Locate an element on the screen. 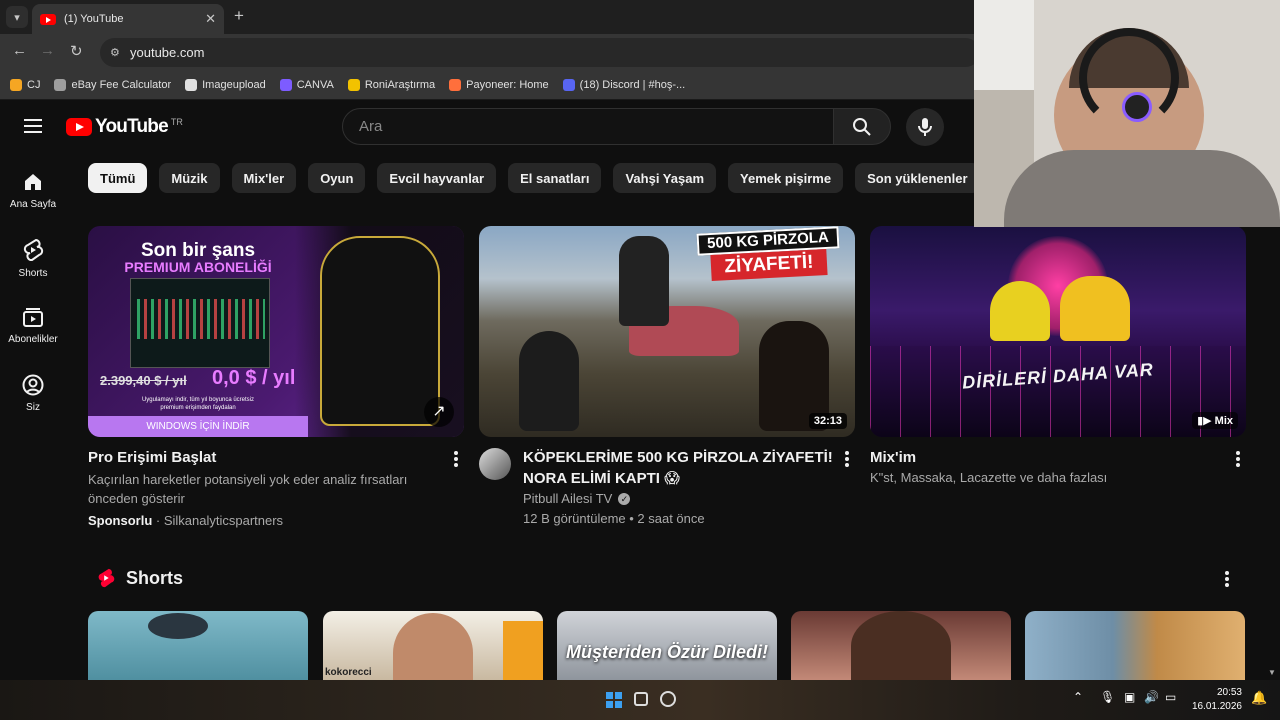 The width and height of the screenshot is (1280, 720). person-image is located at coordinates (644, 281).